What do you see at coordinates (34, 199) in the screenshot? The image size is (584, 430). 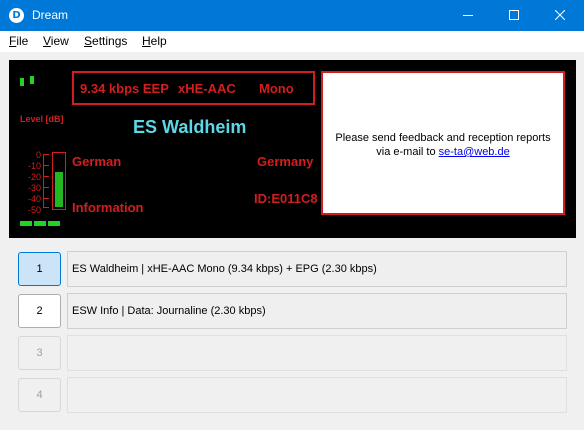 I see `level-tick: -40` at bounding box center [34, 199].